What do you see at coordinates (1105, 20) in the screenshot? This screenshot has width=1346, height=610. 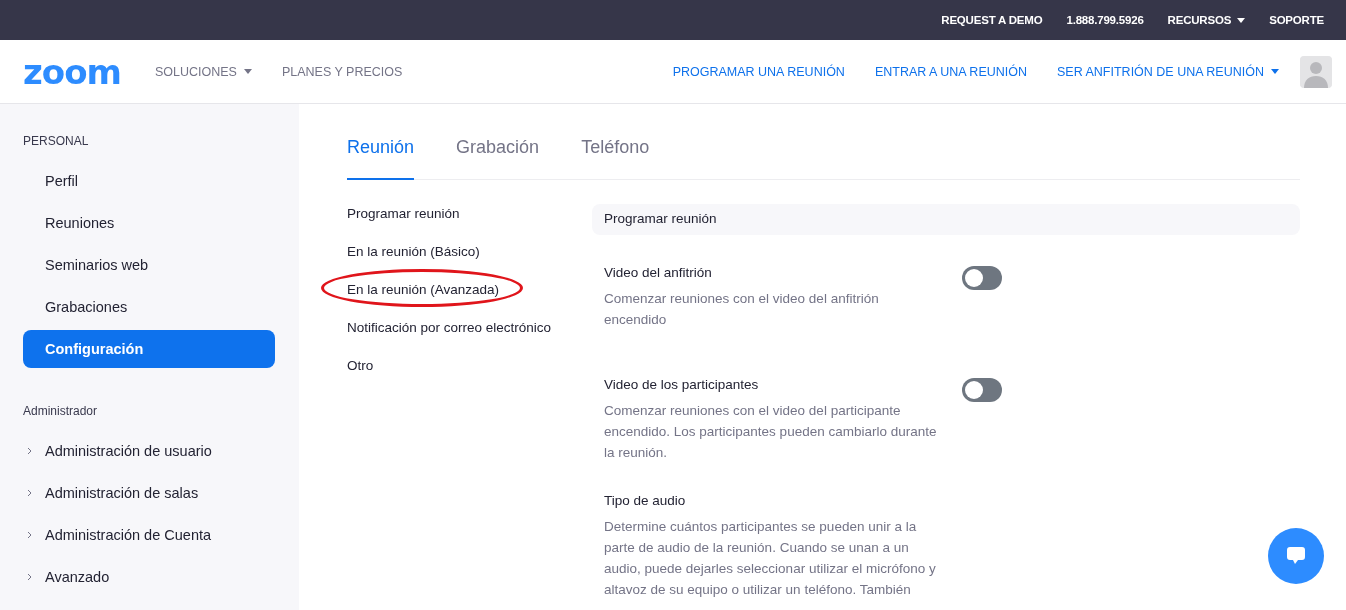 I see `nav-link: 1.888.799.5926` at bounding box center [1105, 20].